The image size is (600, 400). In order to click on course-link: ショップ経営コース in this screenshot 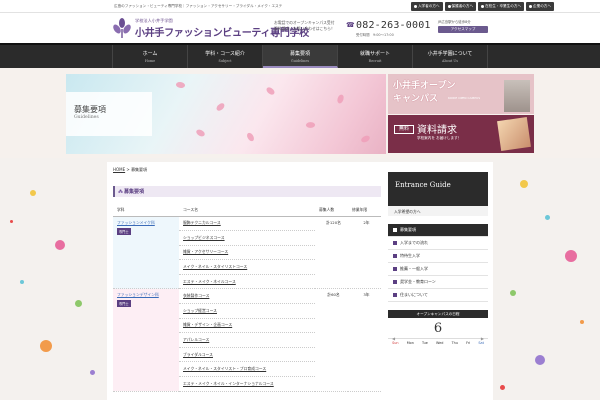, I will do `click(200, 310)`.